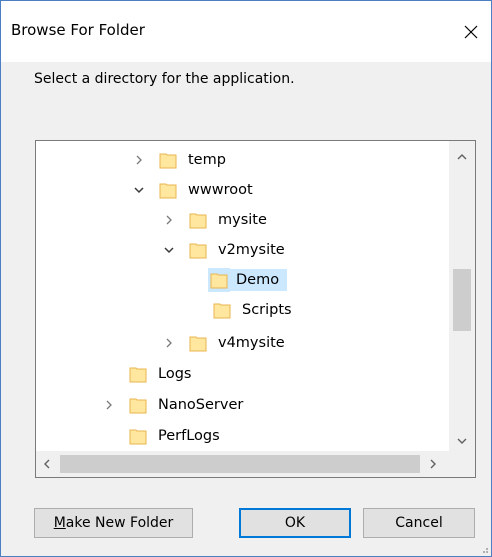  I want to click on vertical-scroll-thumb, so click(462, 300).